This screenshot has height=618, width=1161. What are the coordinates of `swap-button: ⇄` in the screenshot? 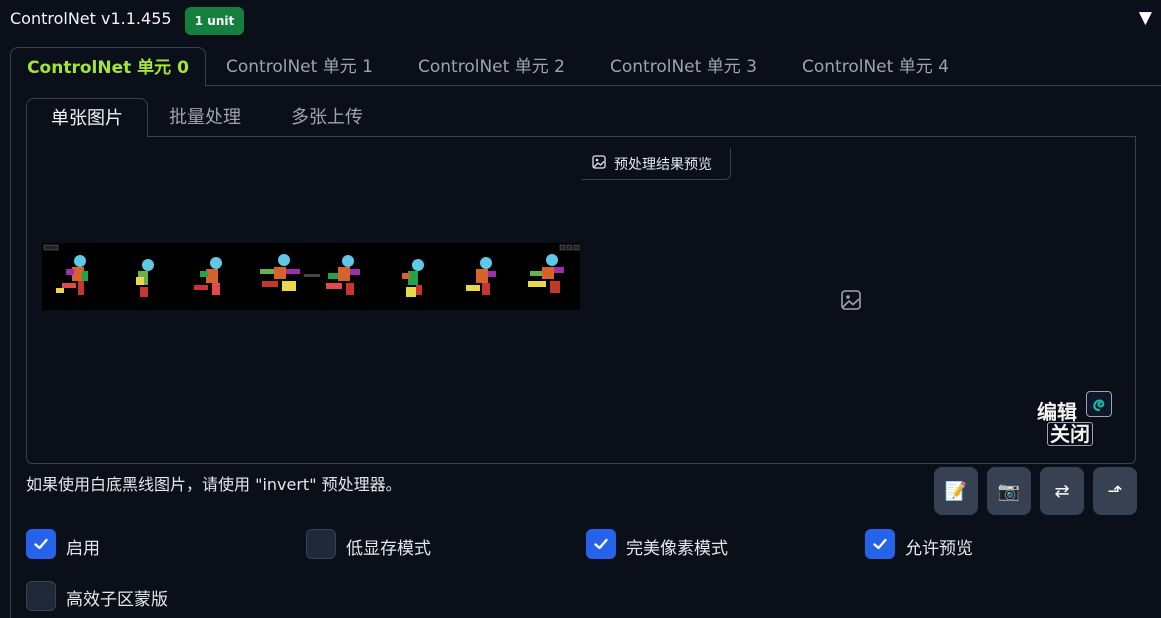 It's located at (1062, 491).